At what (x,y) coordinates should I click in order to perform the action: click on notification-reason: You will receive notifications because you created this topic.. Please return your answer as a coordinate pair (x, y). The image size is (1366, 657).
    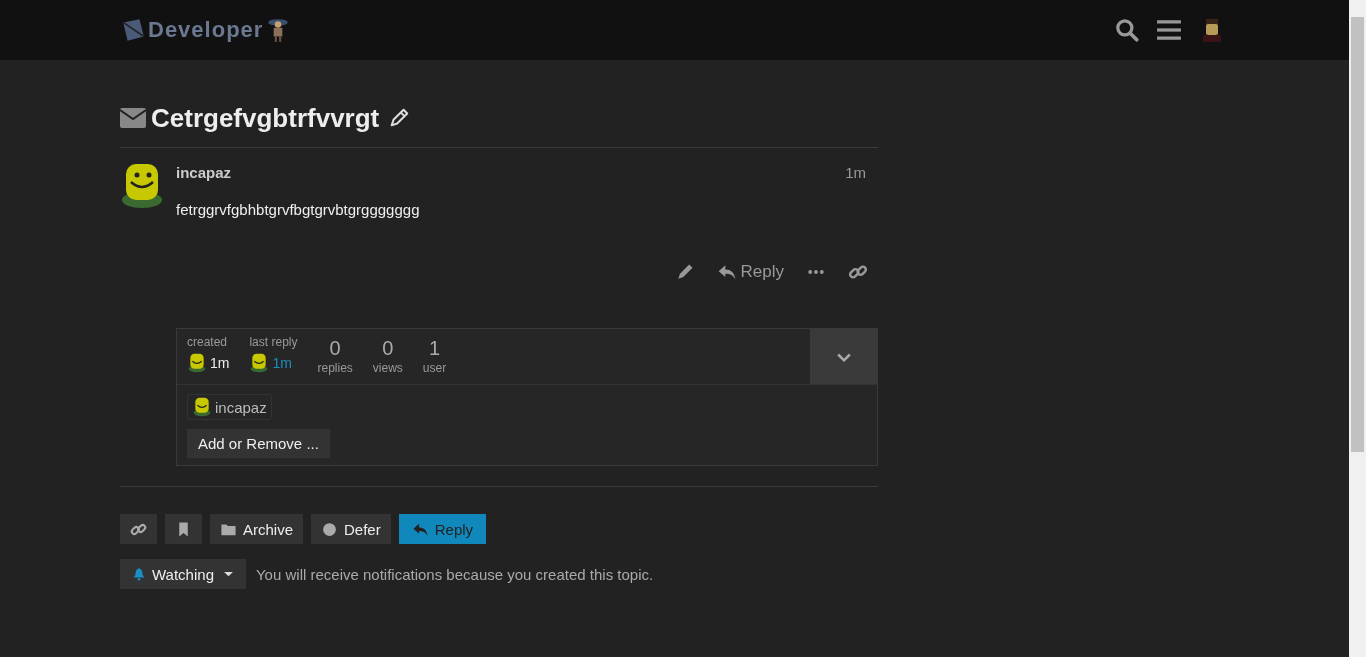
    Looking at the image, I should click on (455, 574).